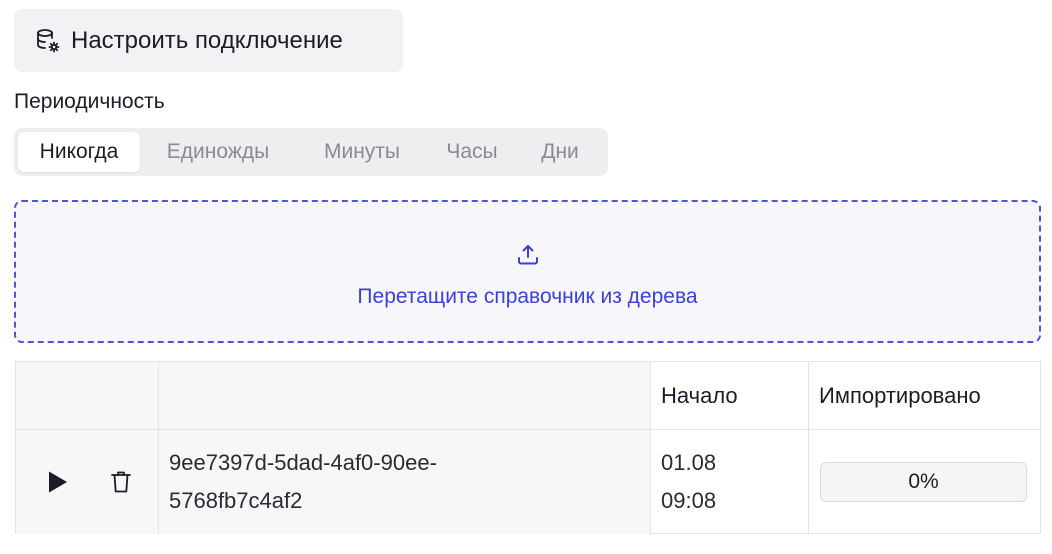  What do you see at coordinates (87, 482) in the screenshot?
I see `row-actions-cell` at bounding box center [87, 482].